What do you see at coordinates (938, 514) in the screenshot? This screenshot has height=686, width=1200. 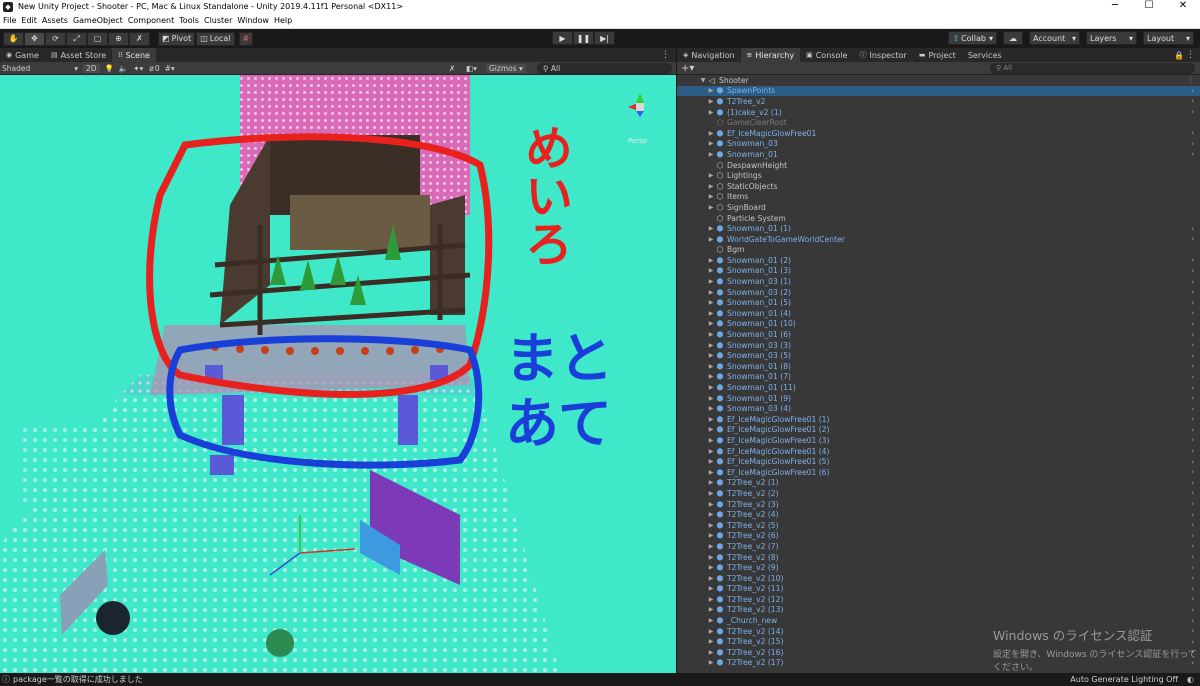 I see `hierarchy-item: ▶ ⬢ T2Tree_v2 (4) ›` at bounding box center [938, 514].